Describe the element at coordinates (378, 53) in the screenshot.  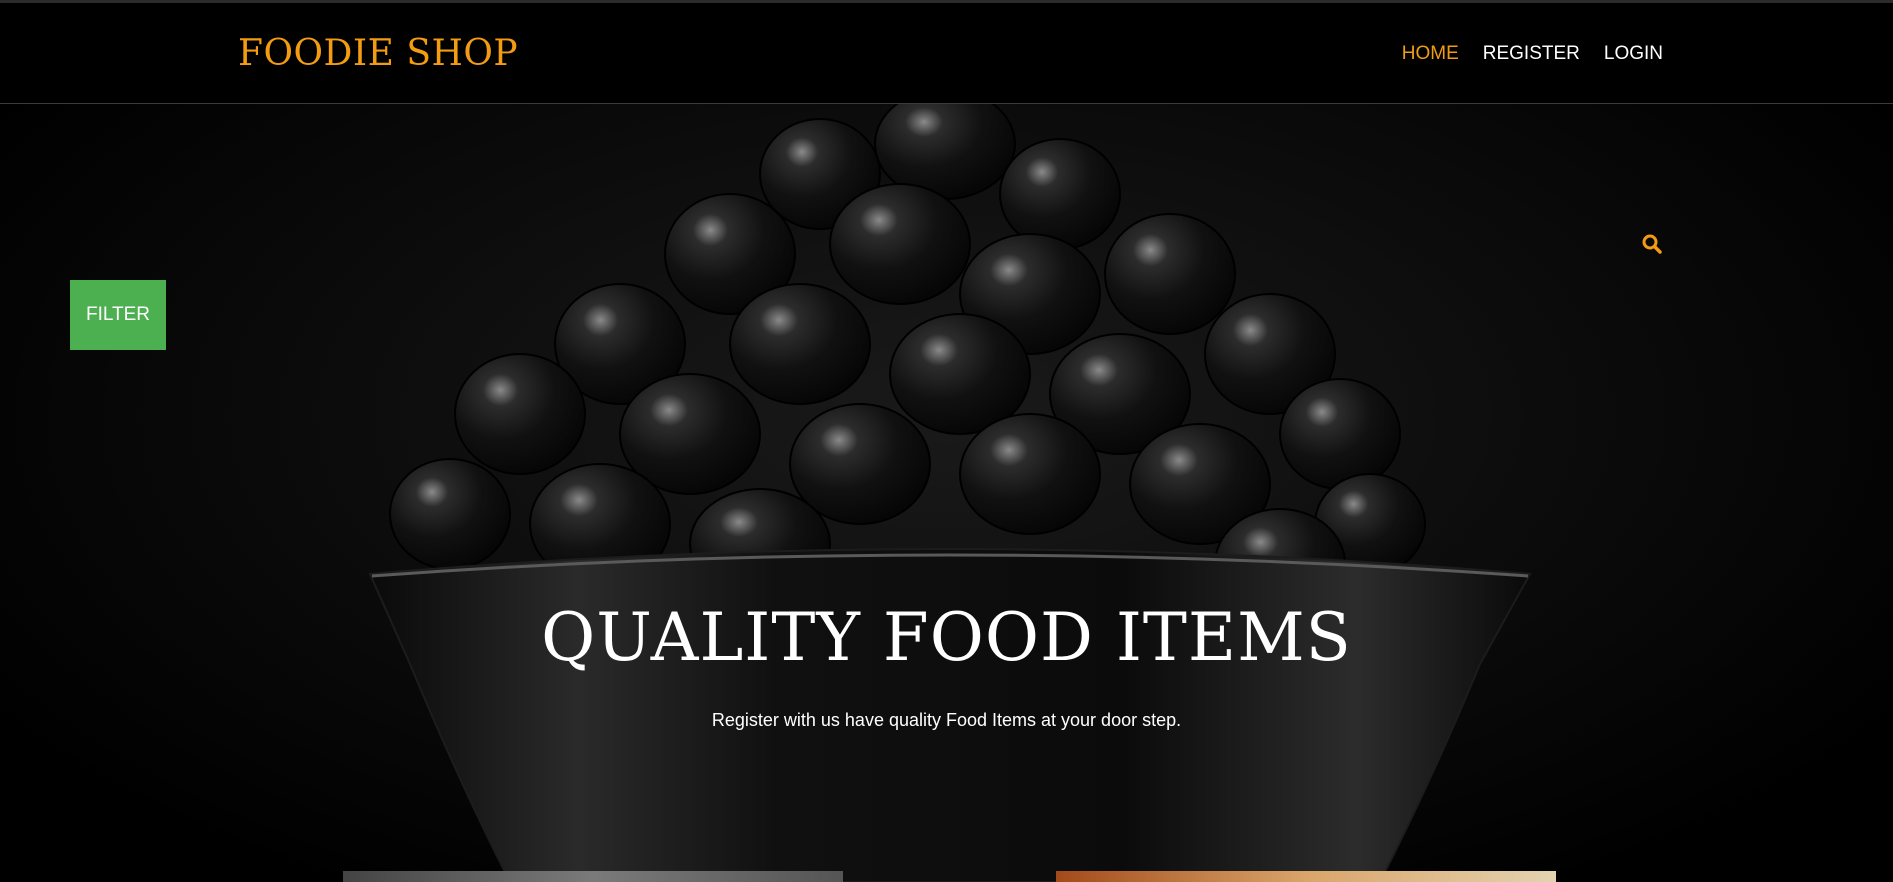
I see `brand-logo: FOODIE SHOP` at that location.